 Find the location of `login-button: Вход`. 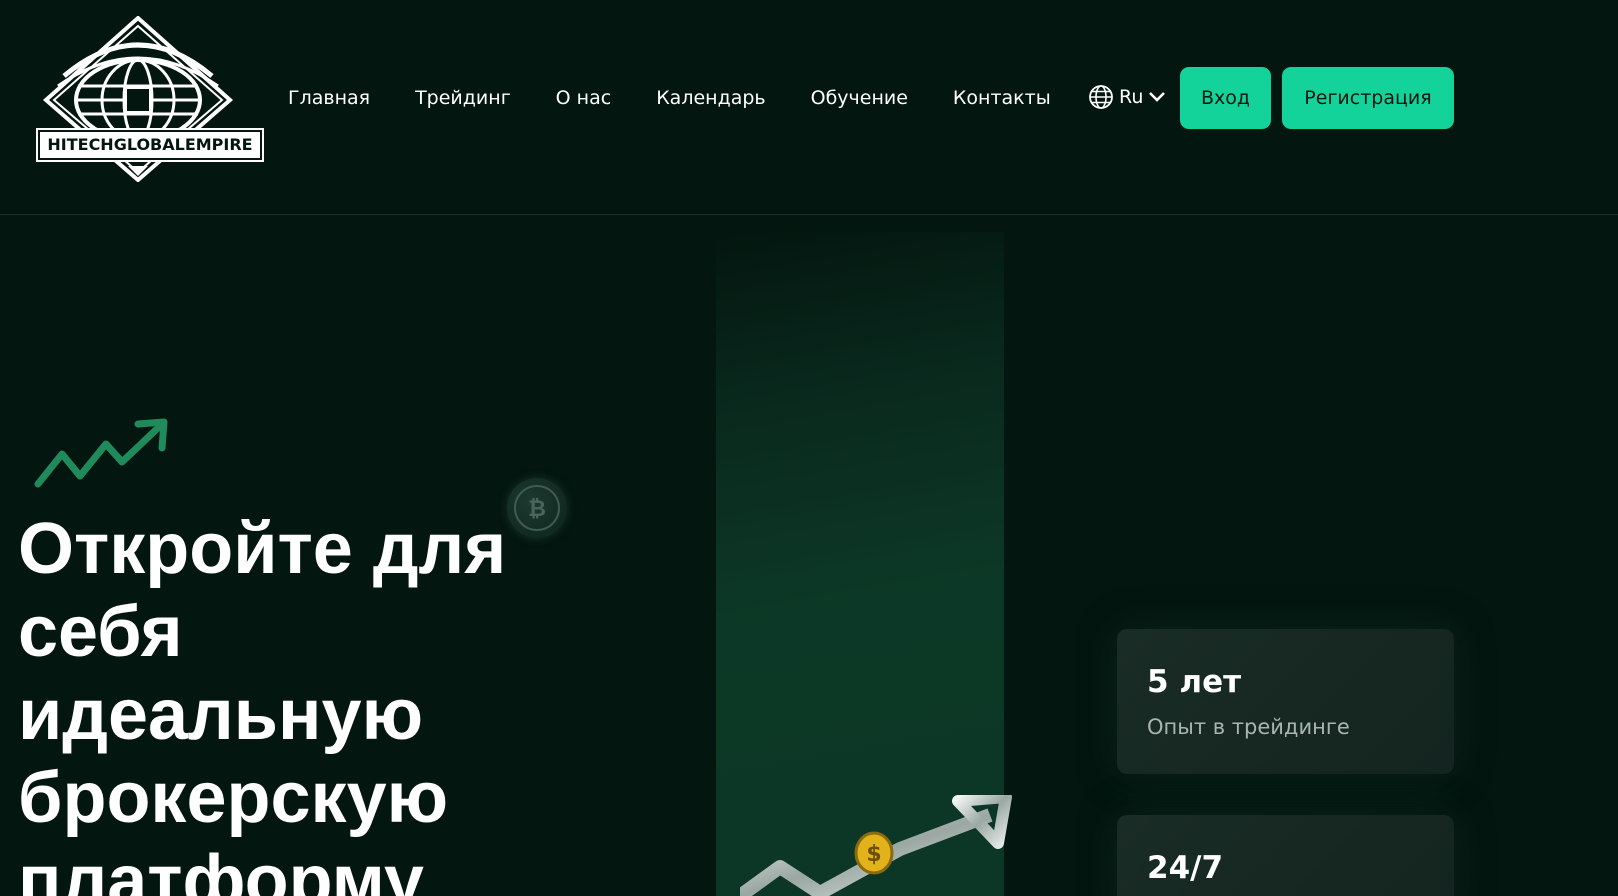

login-button: Вход is located at coordinates (1225, 98).